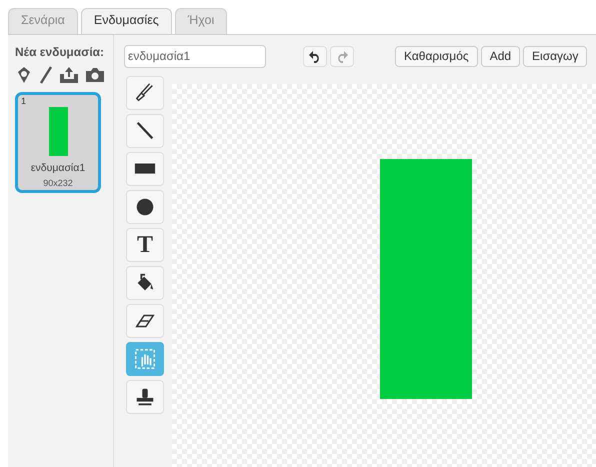 The height and width of the screenshot is (467, 596). I want to click on costume-size: 90x232, so click(58, 183).